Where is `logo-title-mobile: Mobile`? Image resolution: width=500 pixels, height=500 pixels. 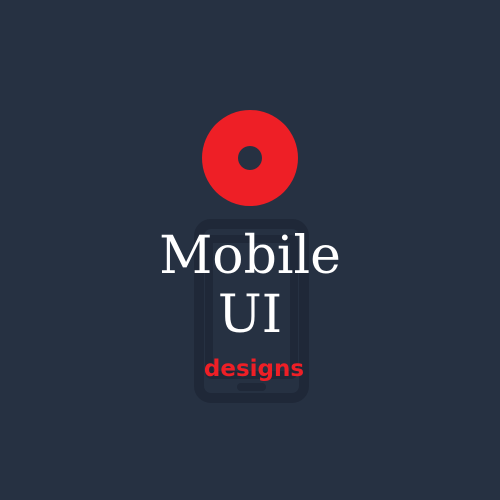 logo-title-mobile: Mobile is located at coordinates (250, 256).